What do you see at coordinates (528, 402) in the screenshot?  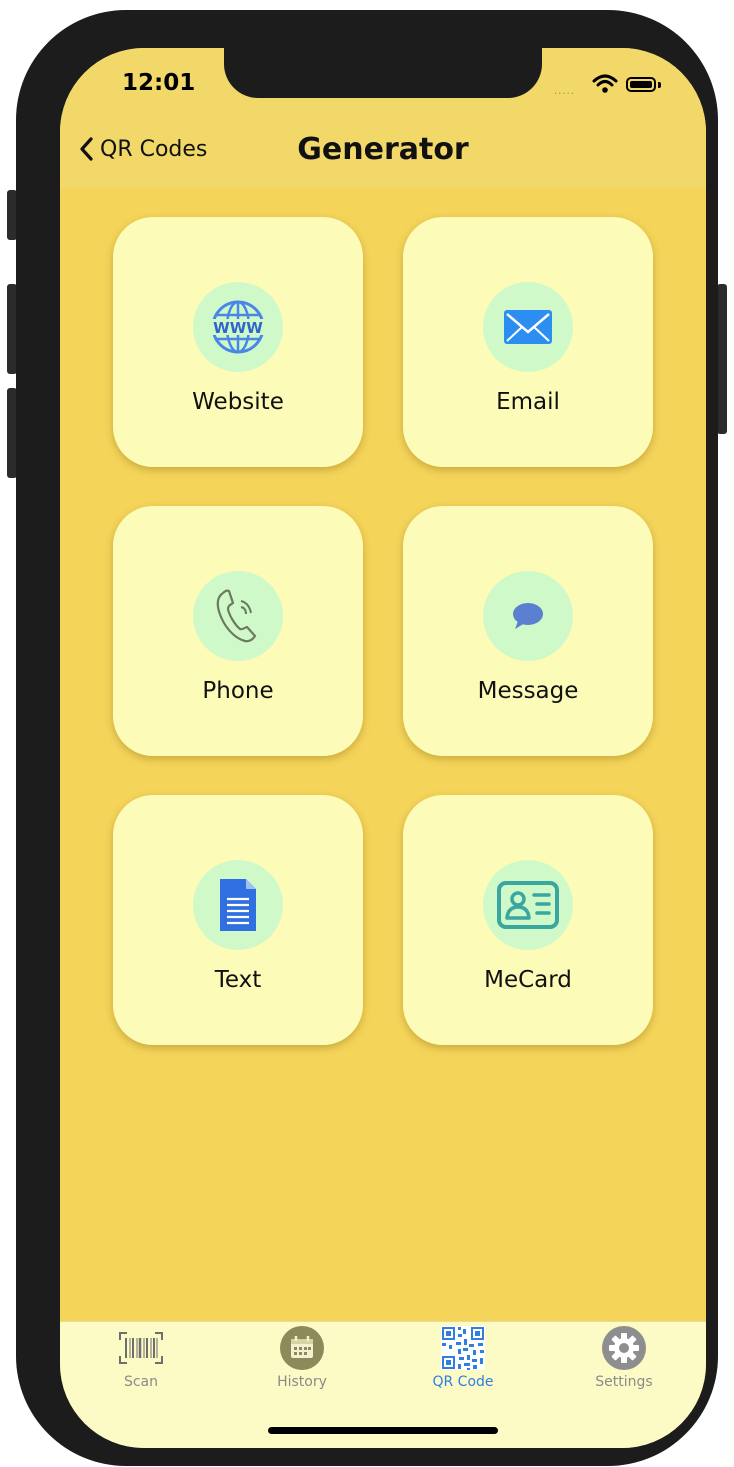 I see `tile-label: Email` at bounding box center [528, 402].